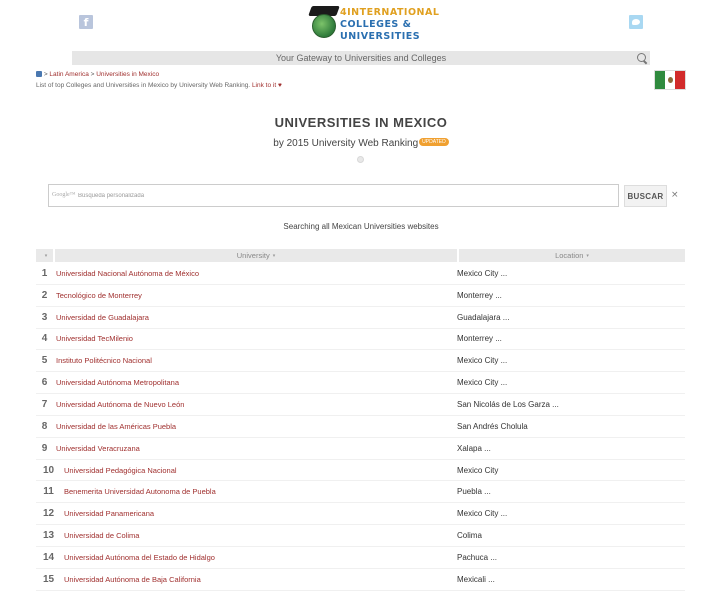 The height and width of the screenshot is (596, 722). What do you see at coordinates (572, 255) in the screenshot?
I see `location-column-header: Location ▾` at bounding box center [572, 255].